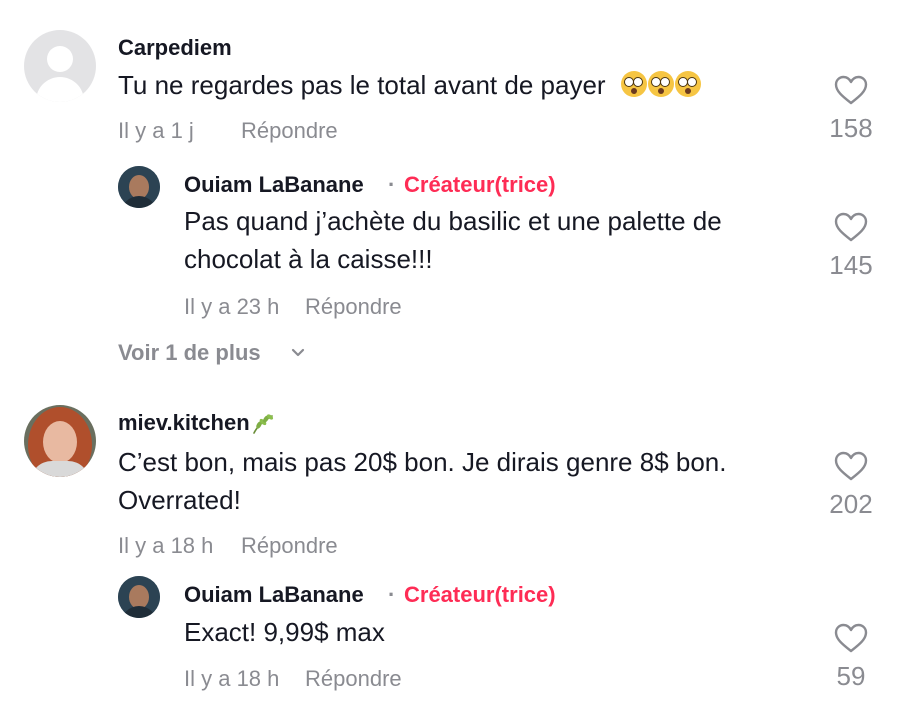  Describe the element at coordinates (851, 265) in the screenshot. I see `like-count: 145` at that location.